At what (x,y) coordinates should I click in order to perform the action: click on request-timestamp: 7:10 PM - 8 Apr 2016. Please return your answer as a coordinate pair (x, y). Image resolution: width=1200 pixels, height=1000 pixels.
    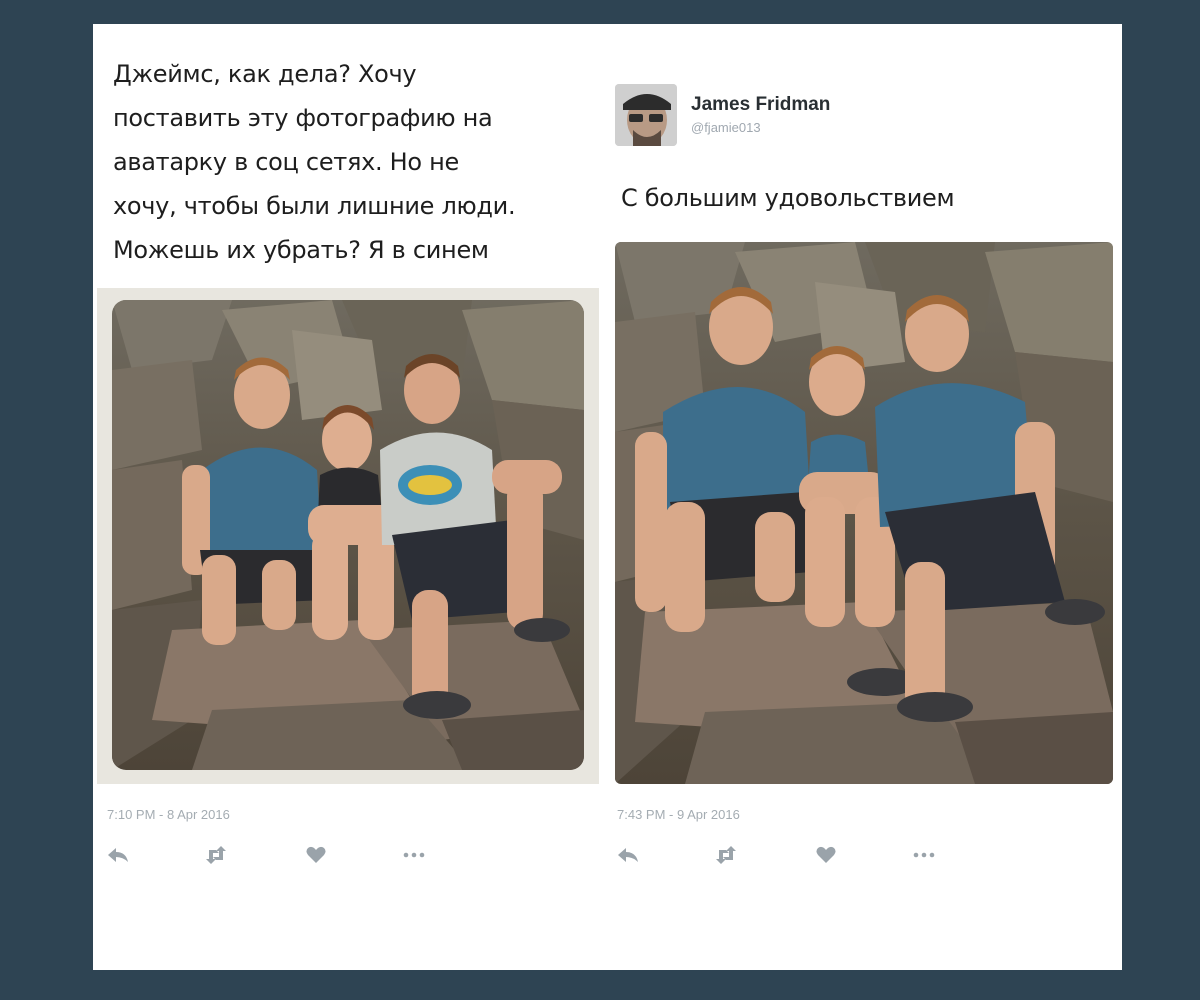
    Looking at the image, I should click on (168, 814).